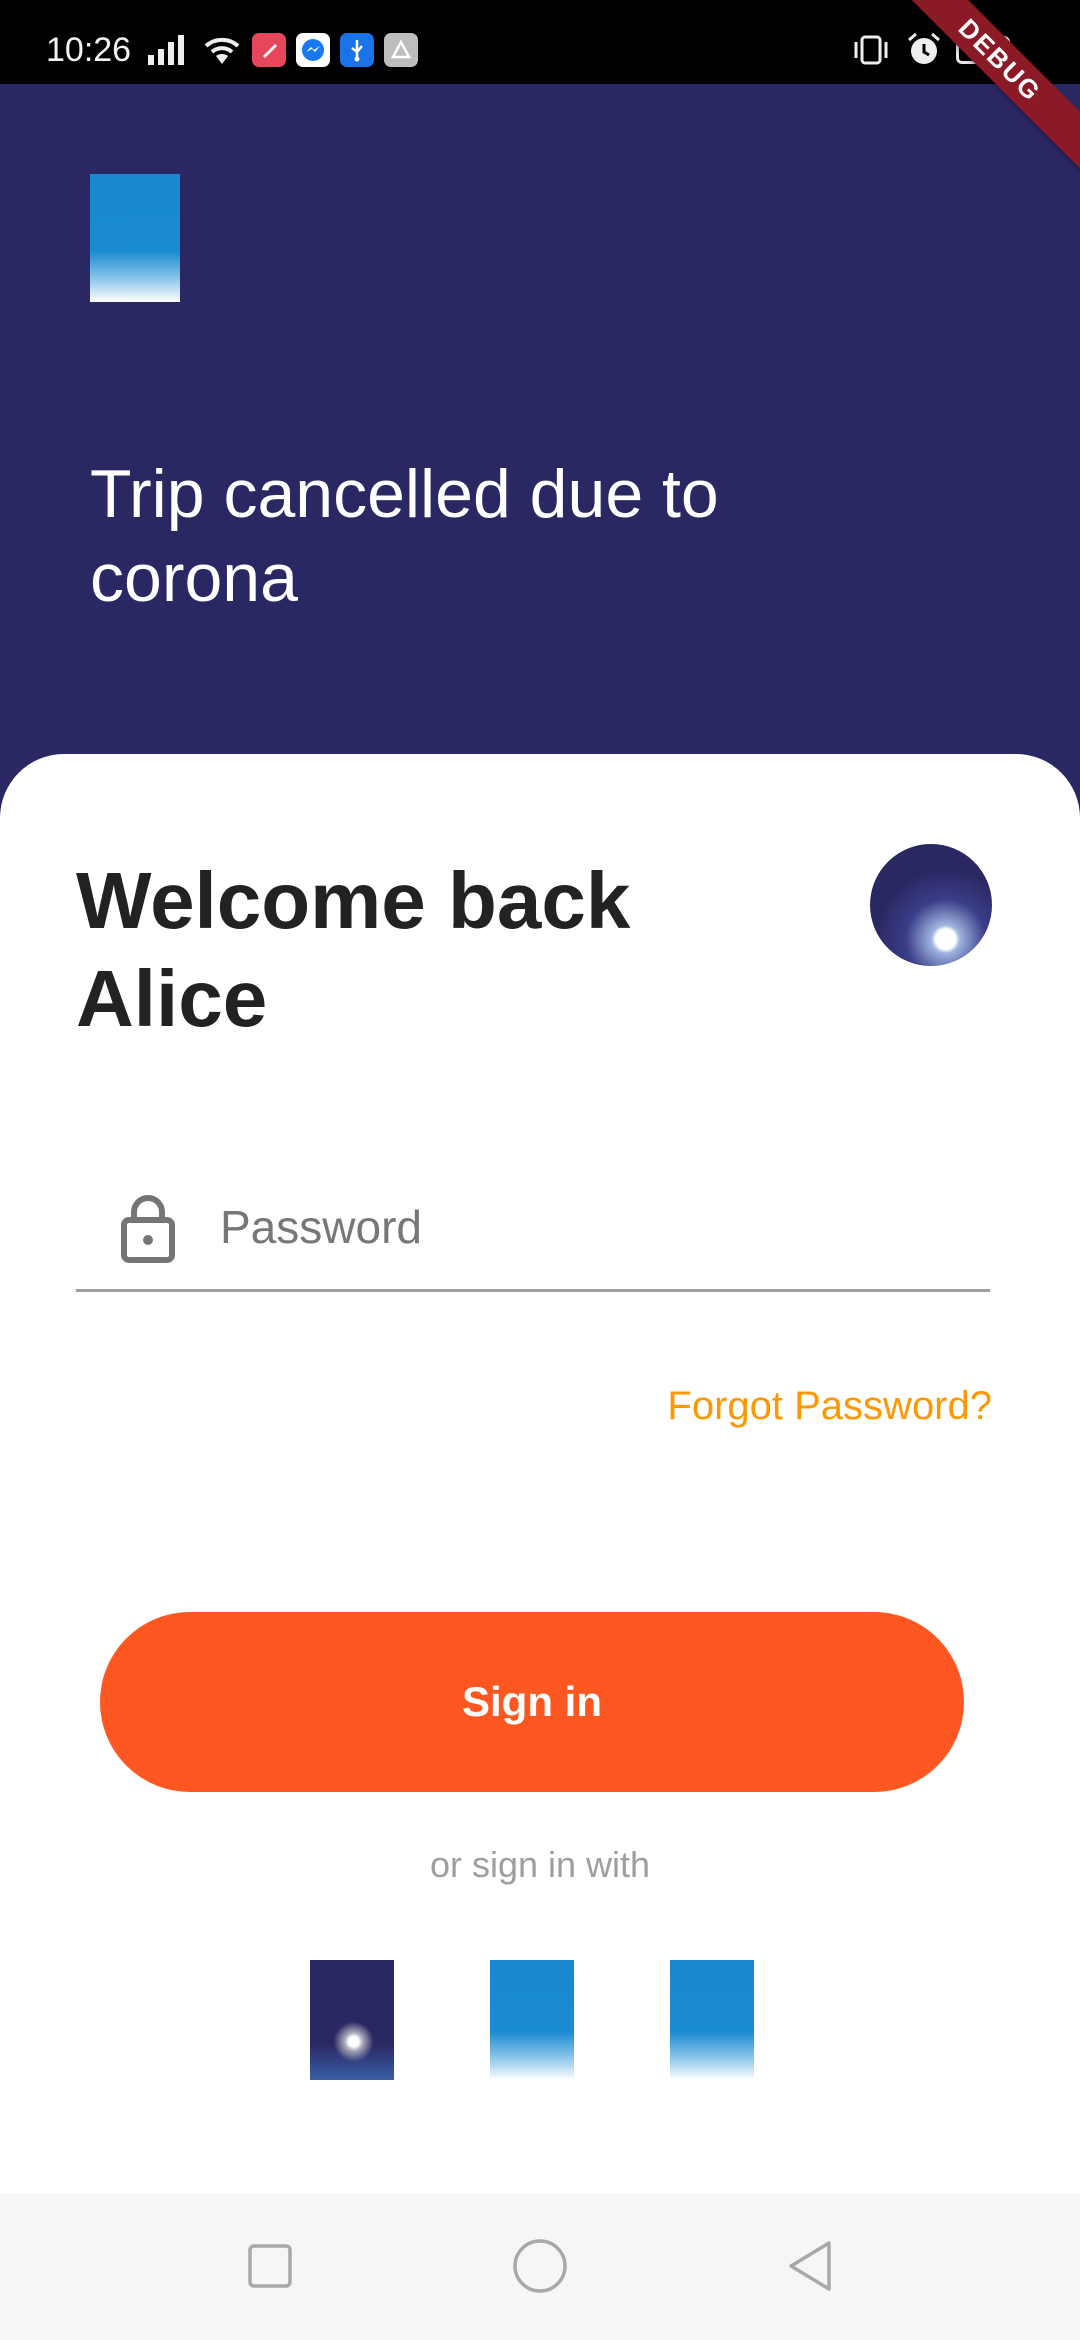 The height and width of the screenshot is (2340, 1080). I want to click on circle-icon, so click(540, 2266).